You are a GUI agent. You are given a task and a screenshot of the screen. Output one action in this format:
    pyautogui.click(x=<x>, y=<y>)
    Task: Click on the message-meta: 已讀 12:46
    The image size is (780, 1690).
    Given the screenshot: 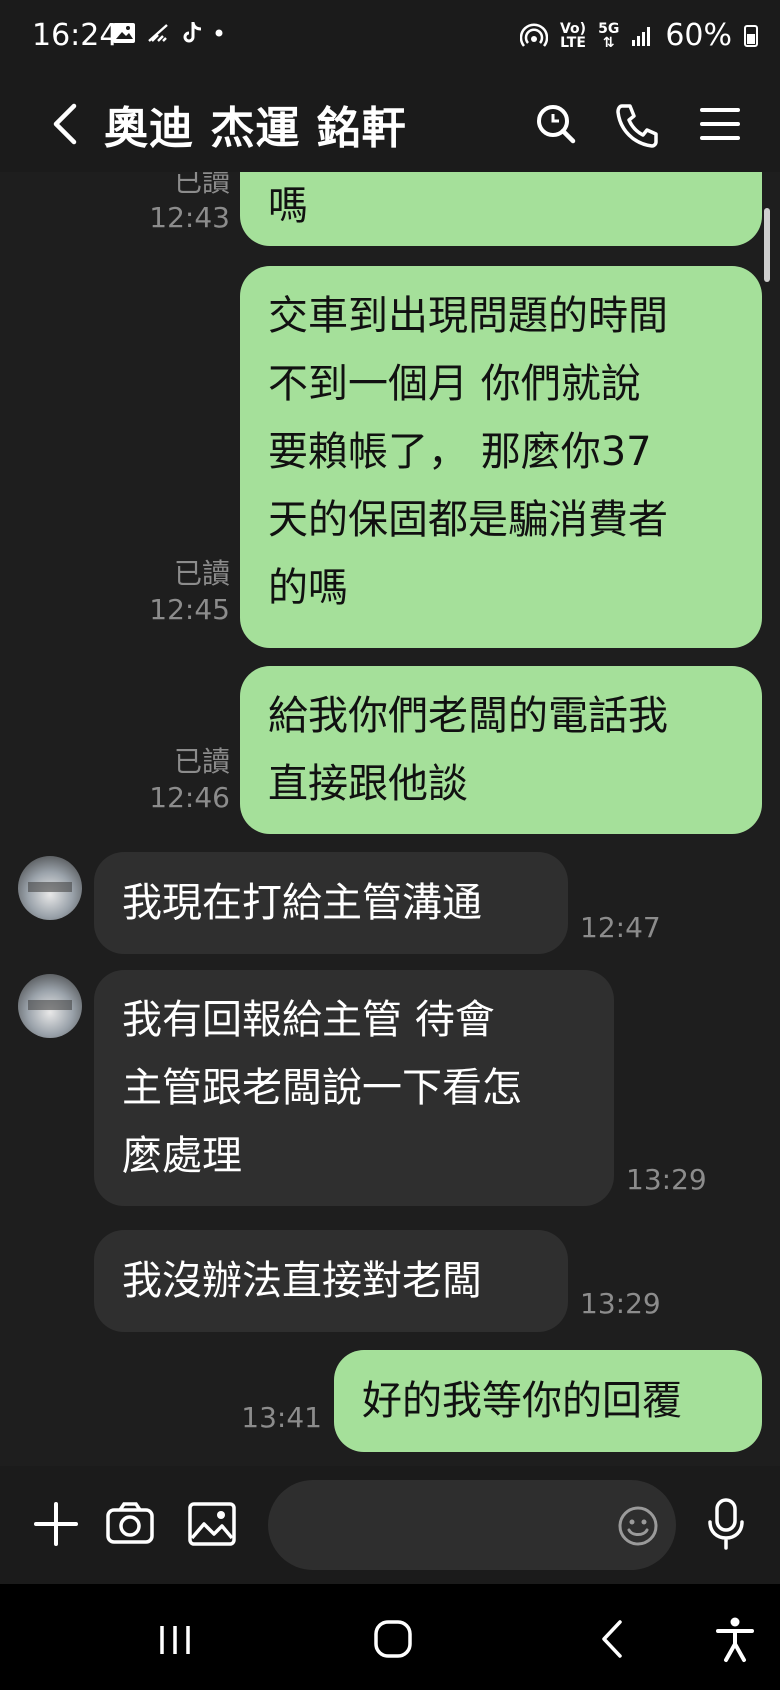 What is the action you would take?
    pyautogui.click(x=185, y=780)
    